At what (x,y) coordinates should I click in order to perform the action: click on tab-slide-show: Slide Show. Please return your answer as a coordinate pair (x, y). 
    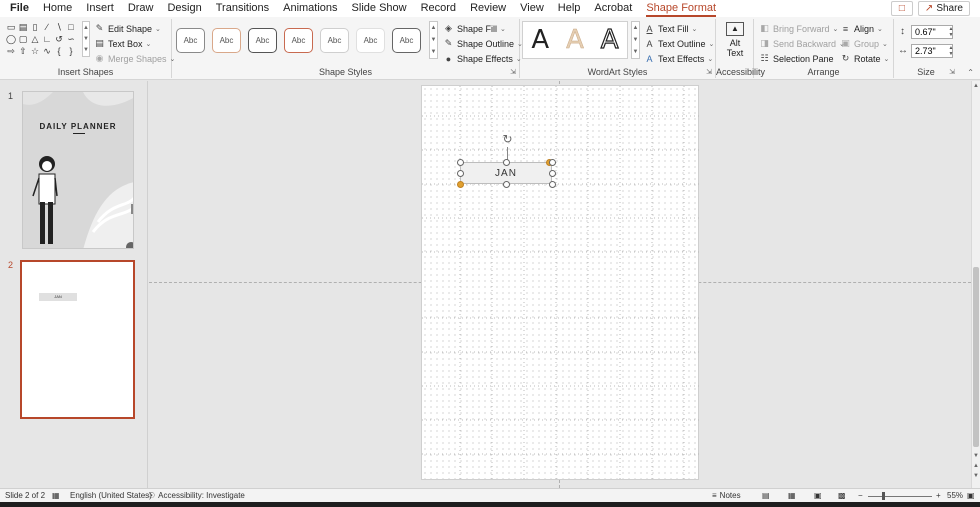
    Looking at the image, I should click on (379, 8).